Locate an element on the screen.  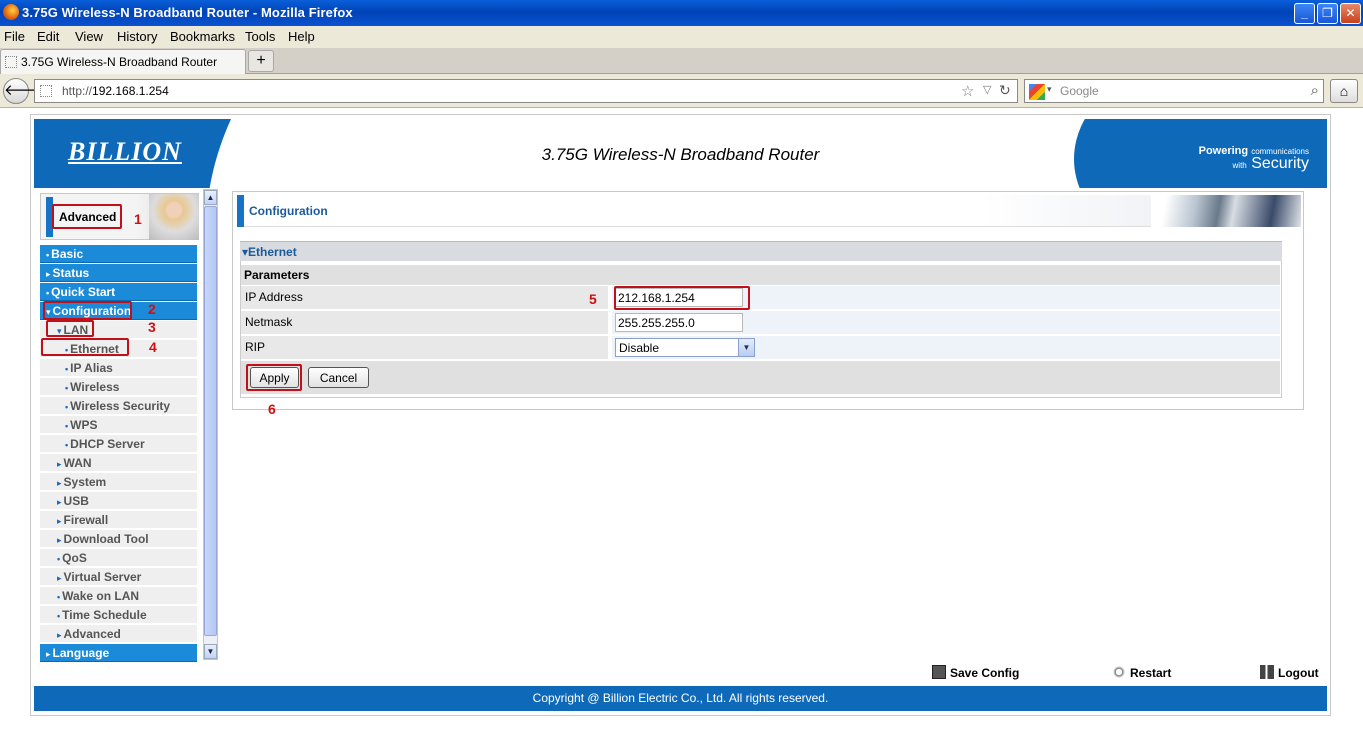
sidebar-item-label: ▸ WAN is located at coordinates (74, 463).